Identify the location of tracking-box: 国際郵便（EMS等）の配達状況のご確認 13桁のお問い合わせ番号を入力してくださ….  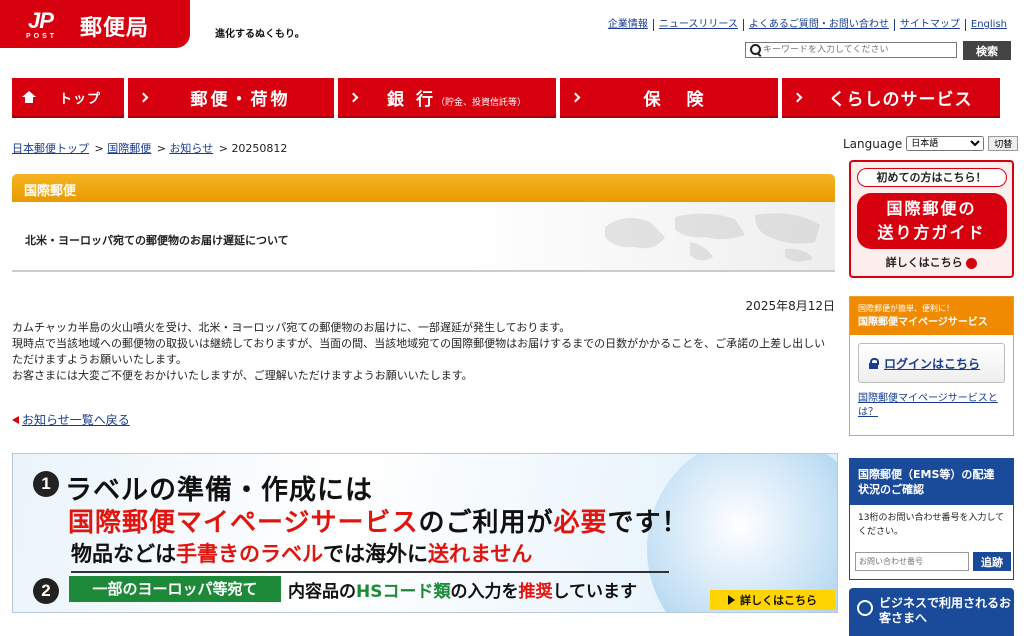
(931, 519).